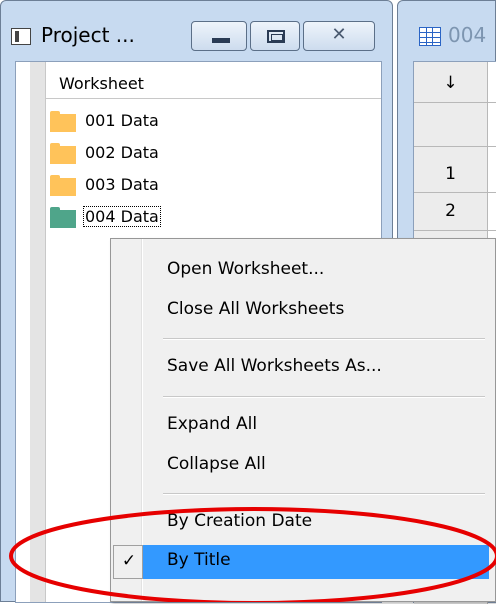  Describe the element at coordinates (38, 332) in the screenshot. I see `tree-gutter` at that location.